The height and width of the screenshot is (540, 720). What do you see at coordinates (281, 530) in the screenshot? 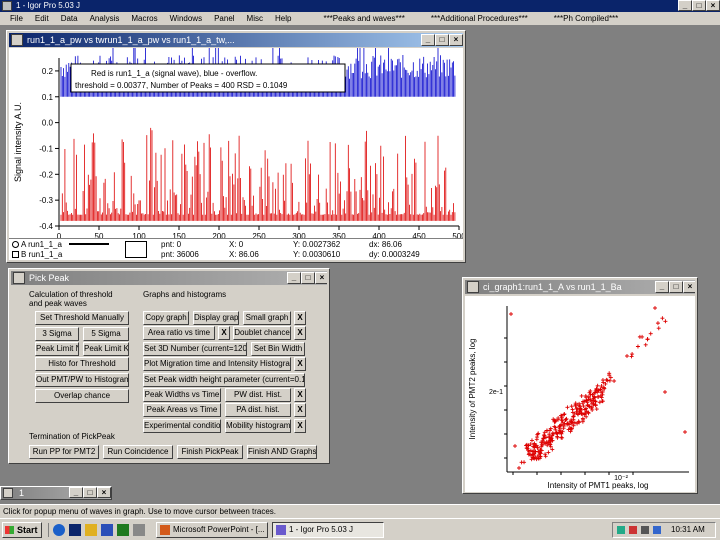
I see `igor-icon` at bounding box center [281, 530].